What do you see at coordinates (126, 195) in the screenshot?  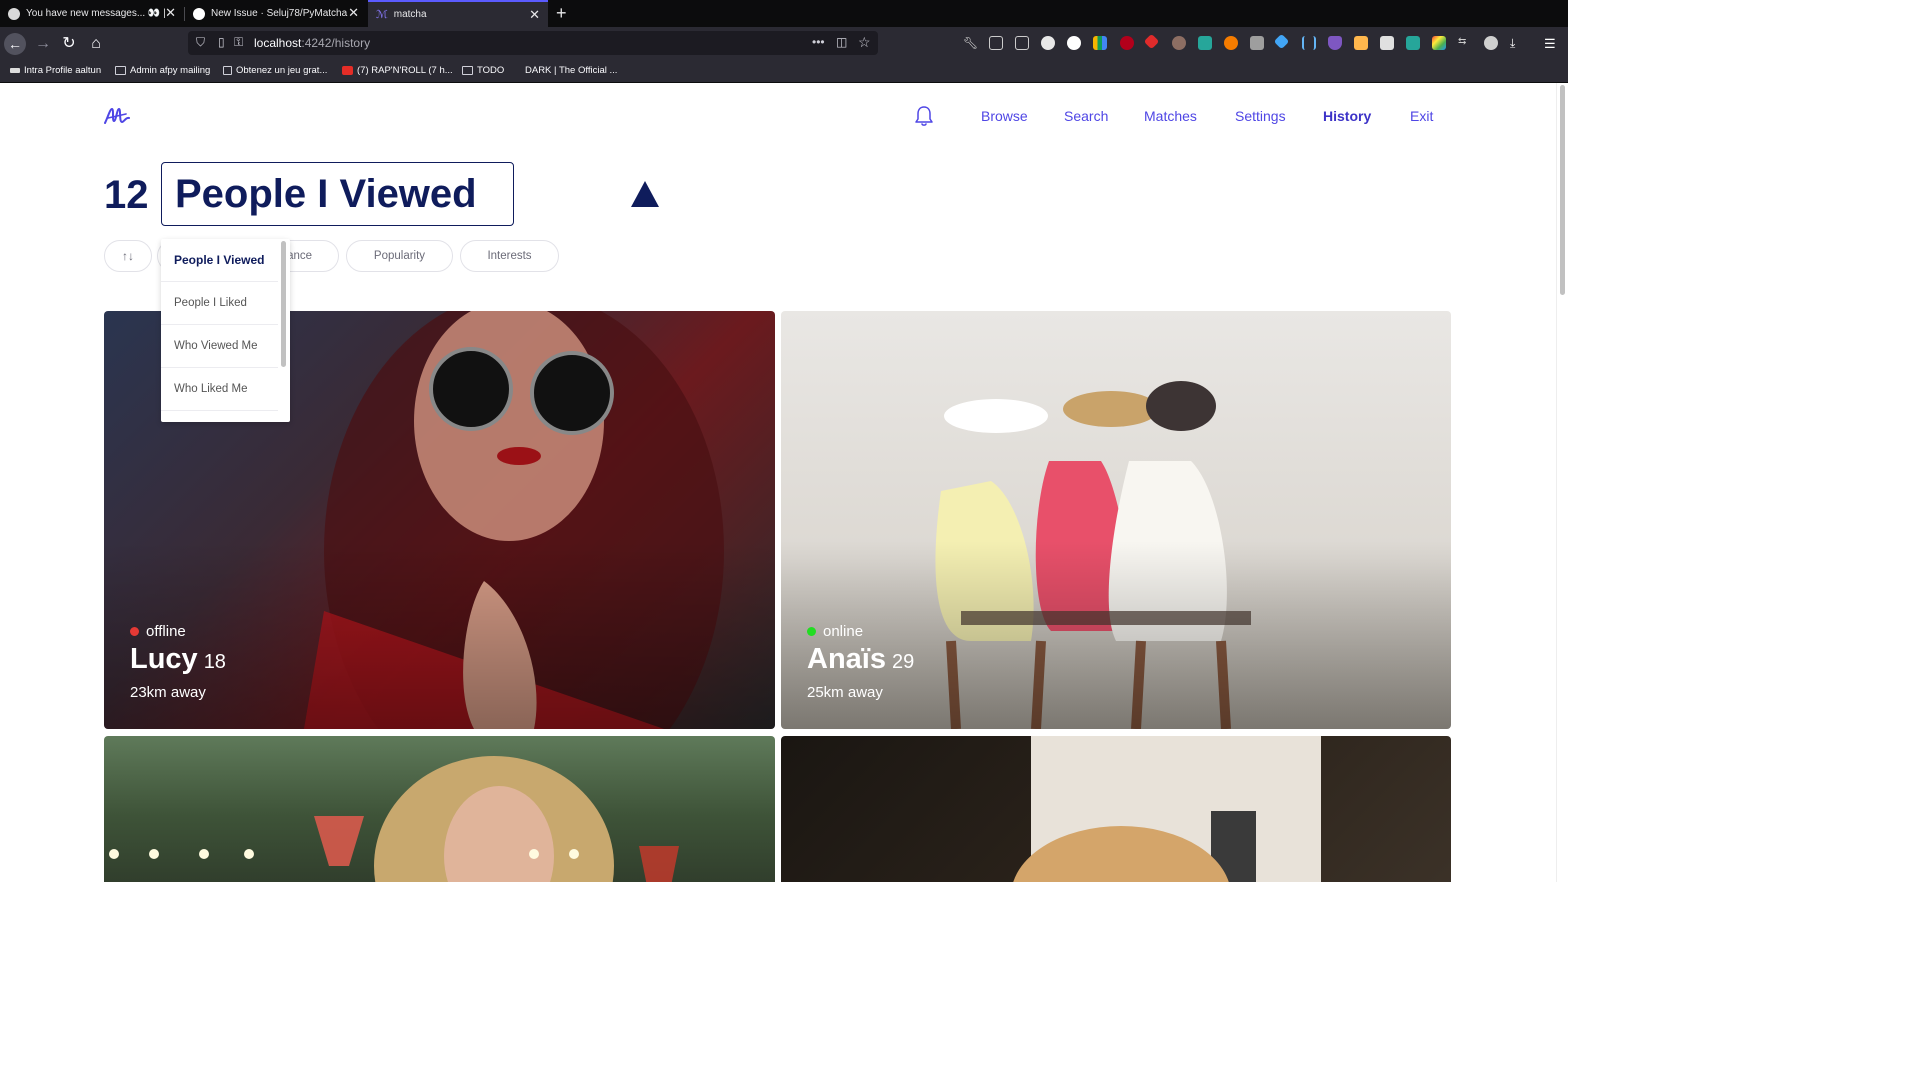 I see `history-count: 12` at bounding box center [126, 195].